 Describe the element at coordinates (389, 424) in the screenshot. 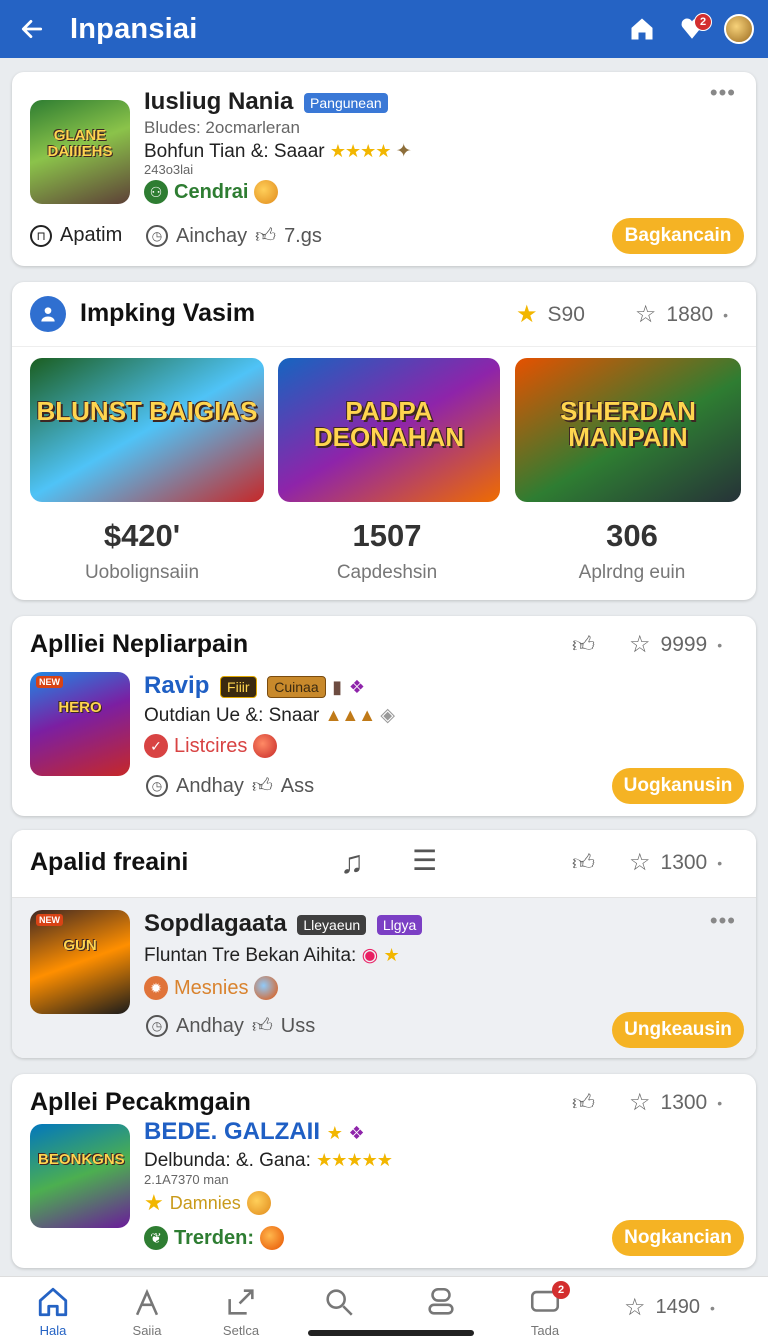

I see `tile-art-text: PADPA DEONAHAN` at that location.